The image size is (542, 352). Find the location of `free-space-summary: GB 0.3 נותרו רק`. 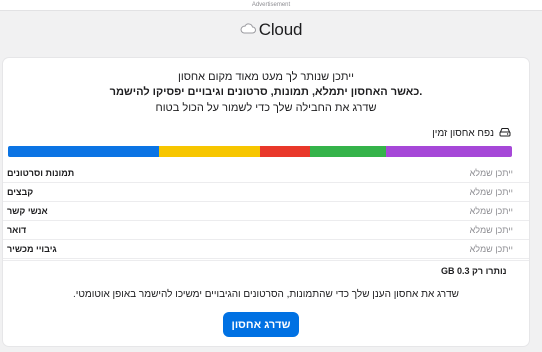

free-space-summary: GB 0.3 נותרו רק is located at coordinates (266, 268).